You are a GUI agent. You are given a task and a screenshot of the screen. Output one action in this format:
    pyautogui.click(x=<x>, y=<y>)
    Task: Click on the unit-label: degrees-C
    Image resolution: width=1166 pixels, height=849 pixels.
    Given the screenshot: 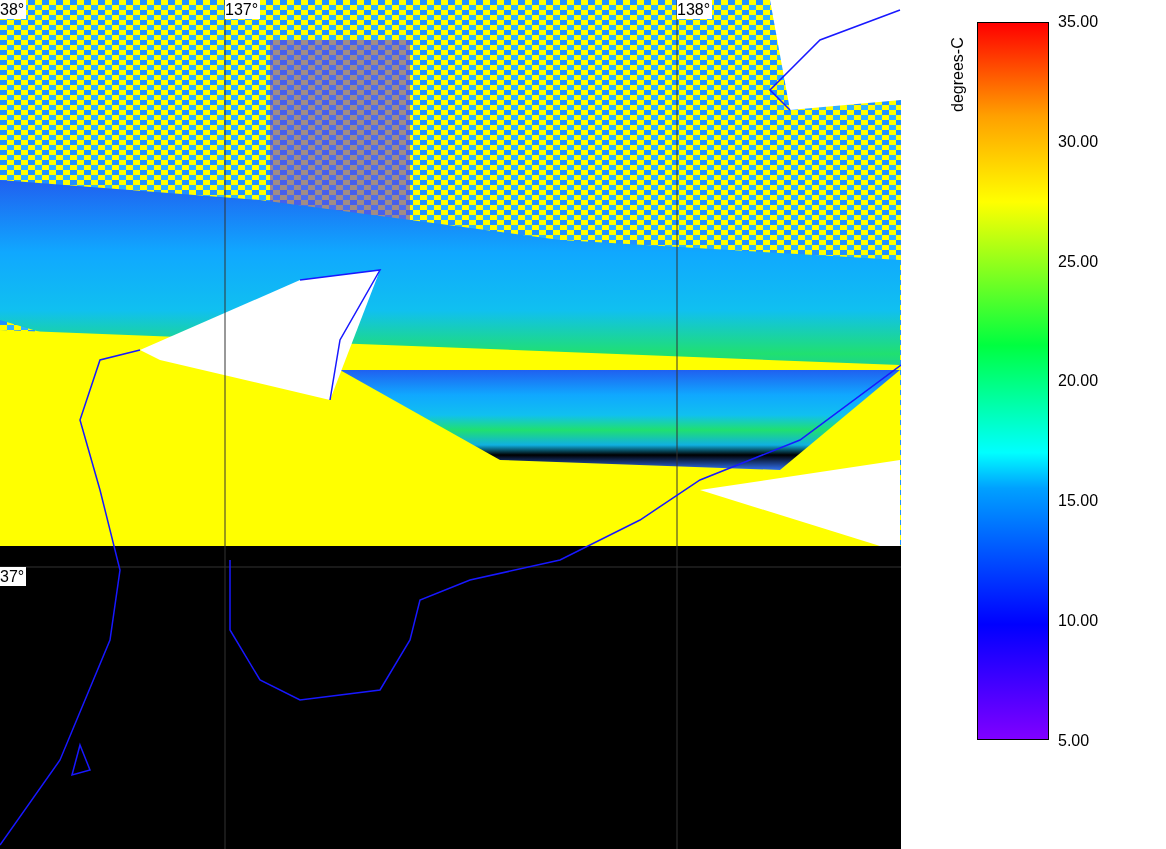 What is the action you would take?
    pyautogui.click(x=958, y=74)
    